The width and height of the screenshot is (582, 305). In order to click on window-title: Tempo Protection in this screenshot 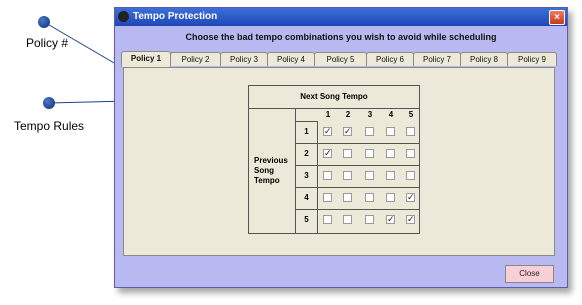, I will do `click(175, 16)`.